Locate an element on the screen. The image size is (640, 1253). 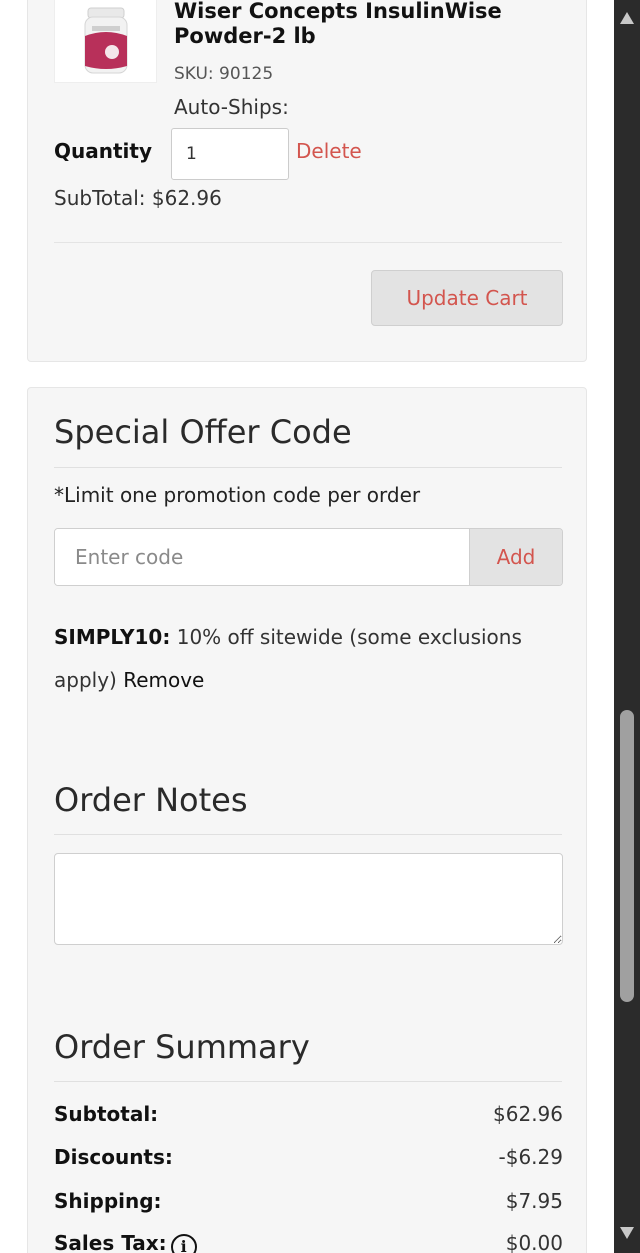
chevron-down-icon is located at coordinates (627, 1233).